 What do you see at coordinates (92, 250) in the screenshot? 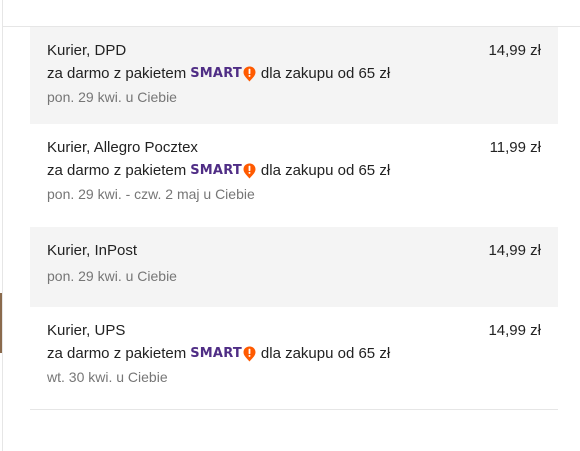
I see `carrier-name: Kurier, InPost` at bounding box center [92, 250].